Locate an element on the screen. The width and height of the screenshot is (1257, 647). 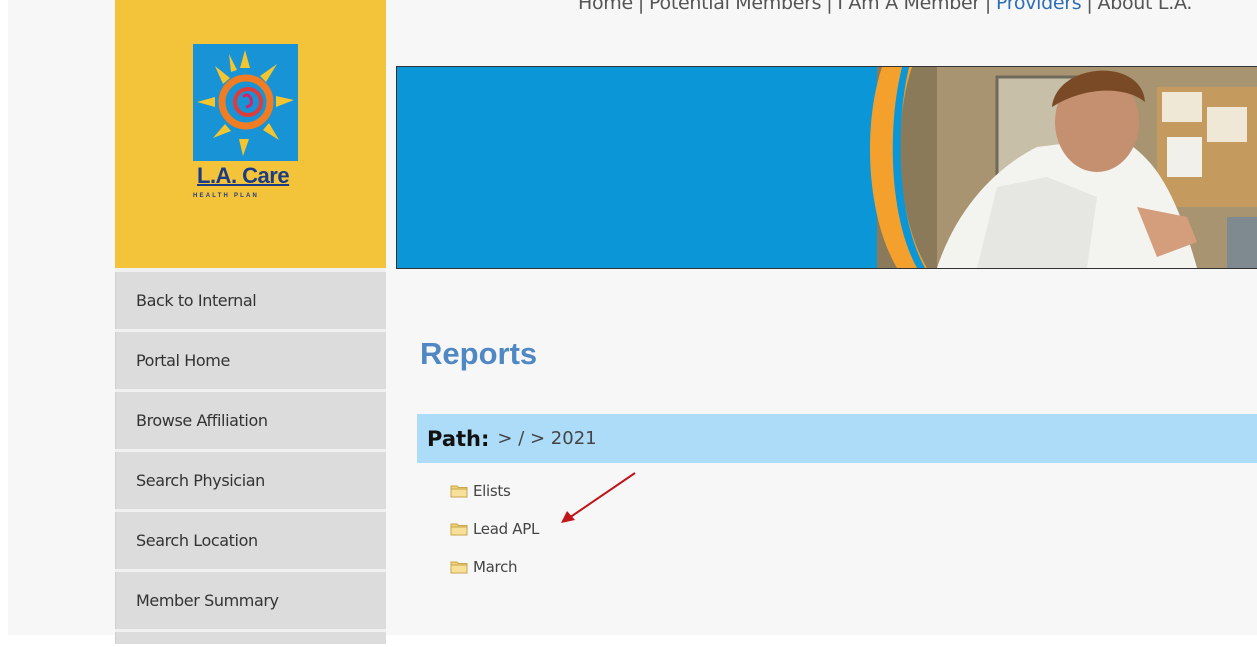
folder-list: Elists Lead APL March is located at coordinates (494, 529).